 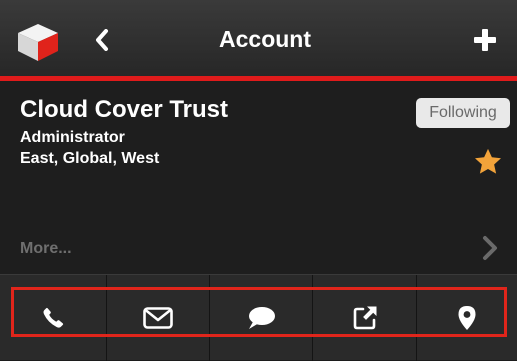 What do you see at coordinates (265, 39) in the screenshot?
I see `page-title: Account` at bounding box center [265, 39].